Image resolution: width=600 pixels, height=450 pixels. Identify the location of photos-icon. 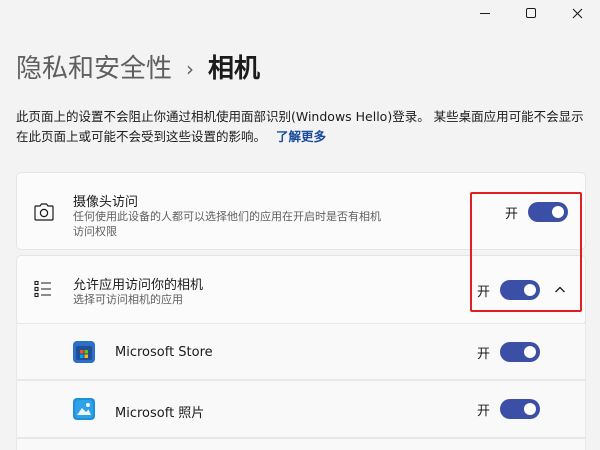
(84, 409).